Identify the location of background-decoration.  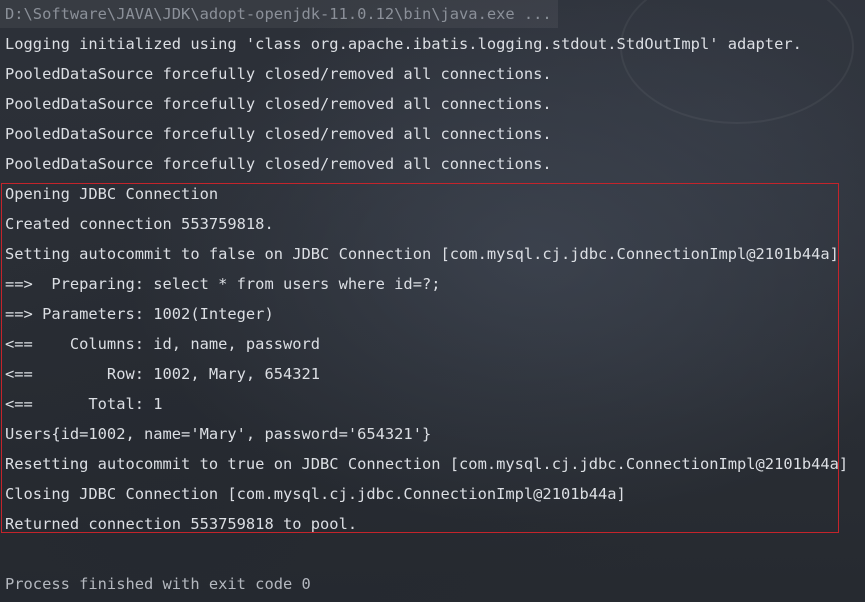
(737, 62).